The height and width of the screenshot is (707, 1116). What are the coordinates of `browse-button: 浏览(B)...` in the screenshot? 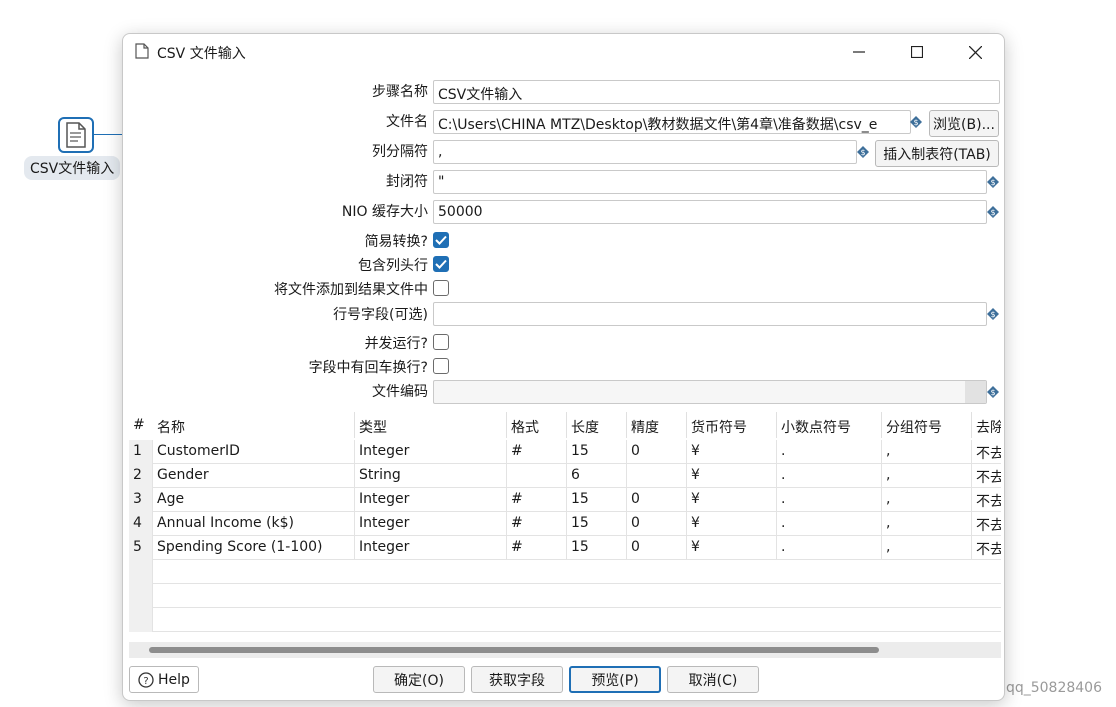 It's located at (964, 123).